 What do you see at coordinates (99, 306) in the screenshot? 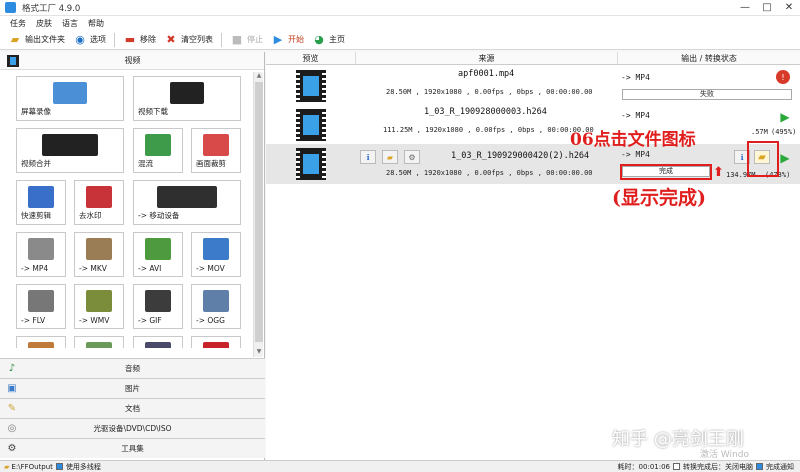
I see `tile-wmv: -> WMV` at bounding box center [99, 306].